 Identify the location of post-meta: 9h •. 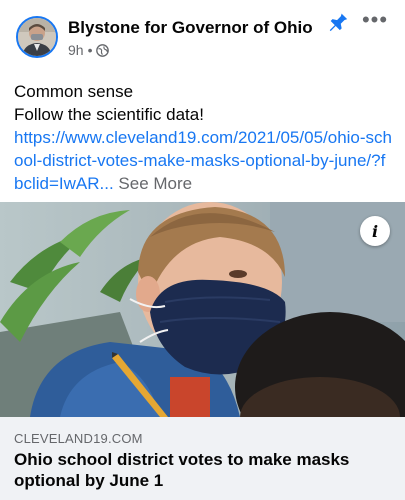
(89, 50).